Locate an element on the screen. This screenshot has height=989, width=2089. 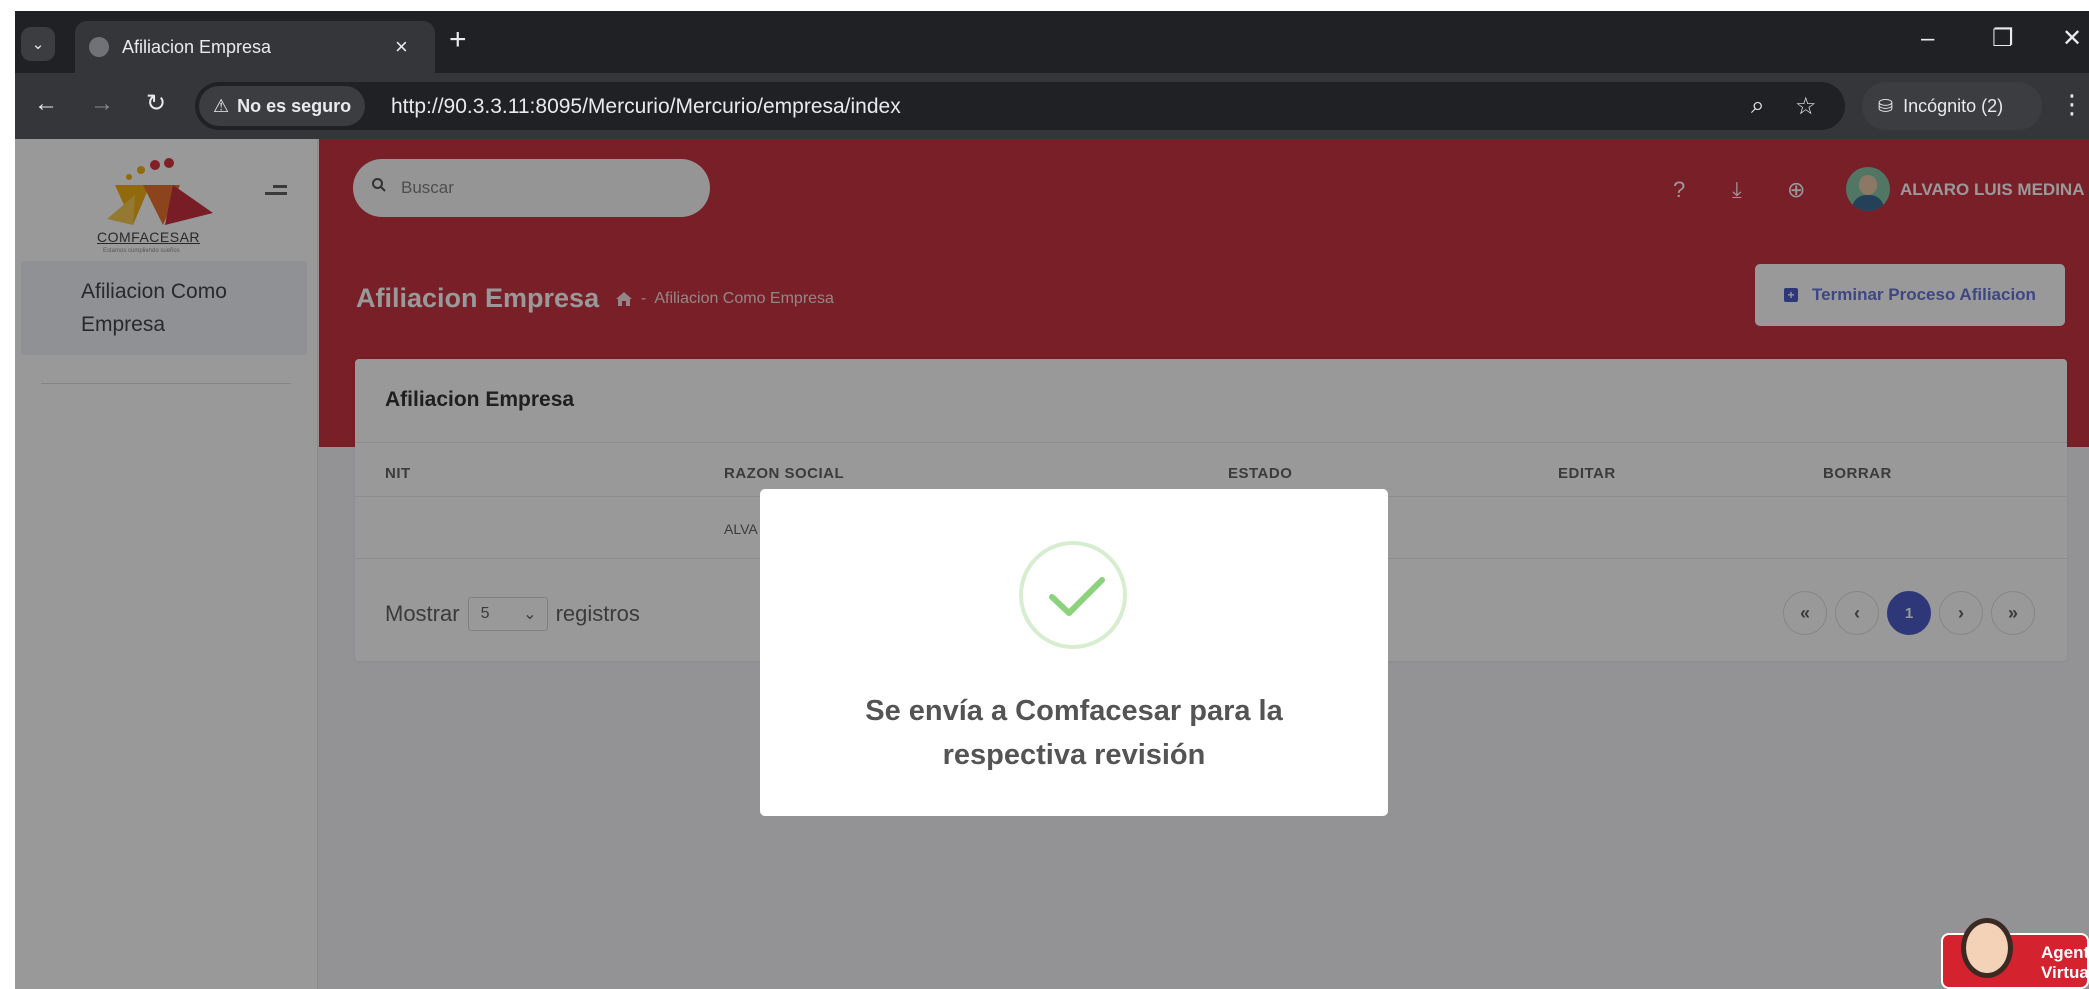
success-check-icon is located at coordinates (1073, 595).